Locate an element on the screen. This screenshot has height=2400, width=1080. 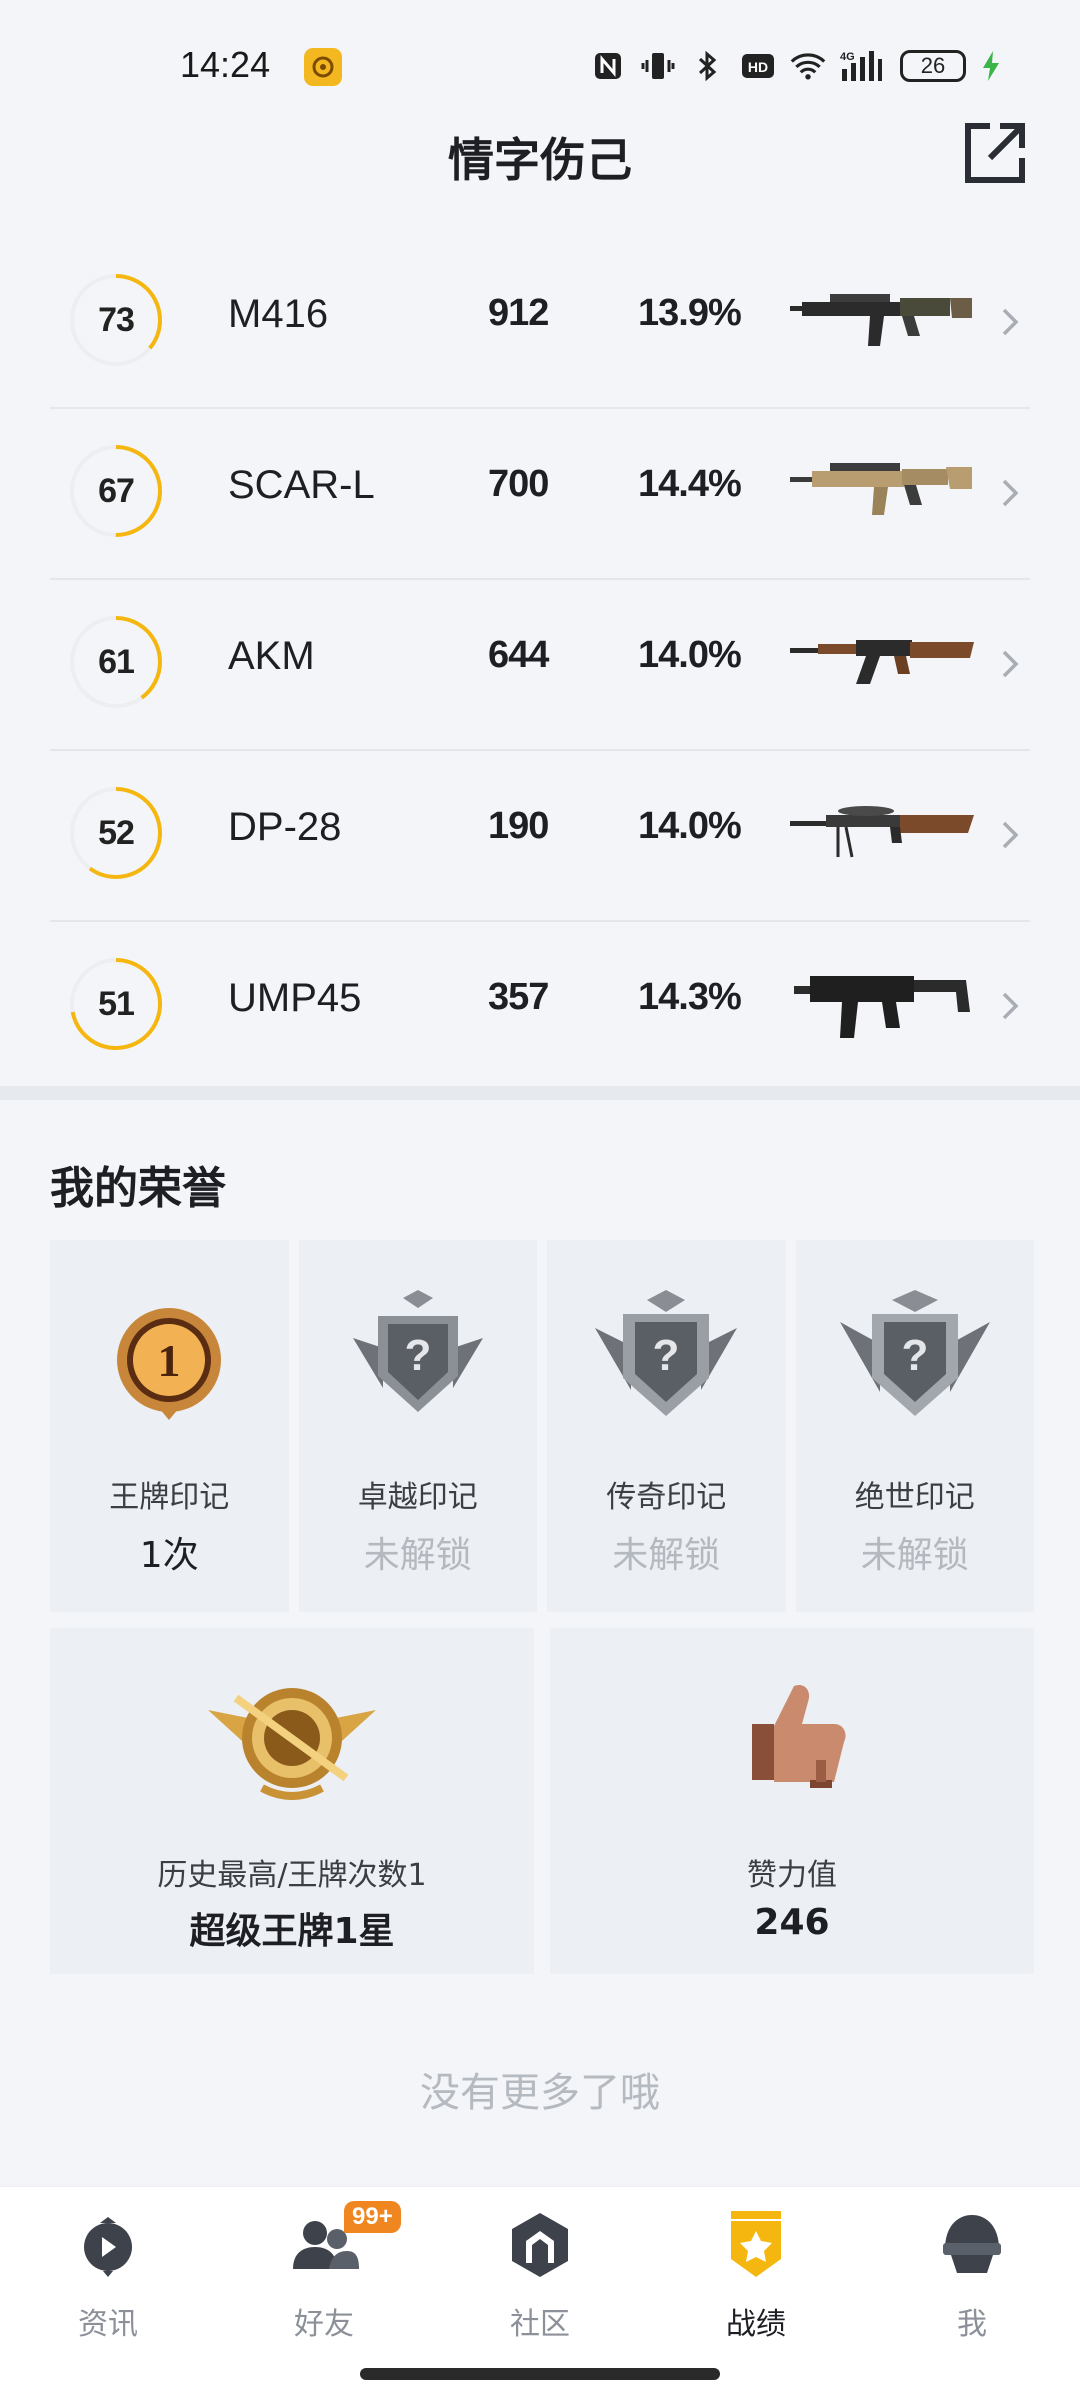
signal-icon: 4G is located at coordinates (863, 66).